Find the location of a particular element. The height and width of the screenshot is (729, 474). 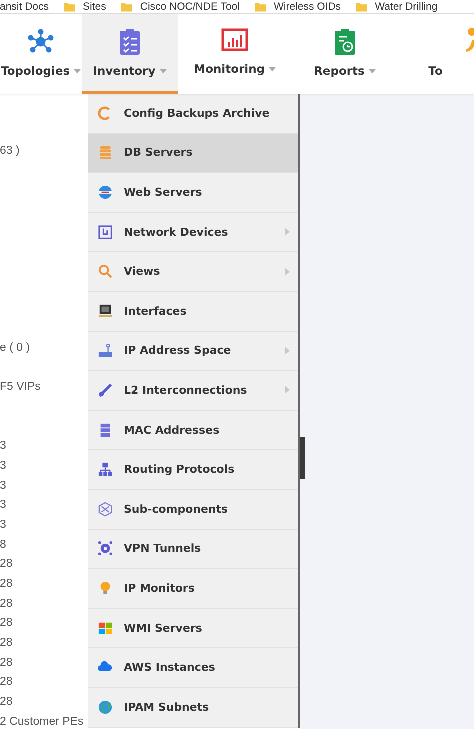

list-text: 2 Customer PEs is located at coordinates (42, 721).